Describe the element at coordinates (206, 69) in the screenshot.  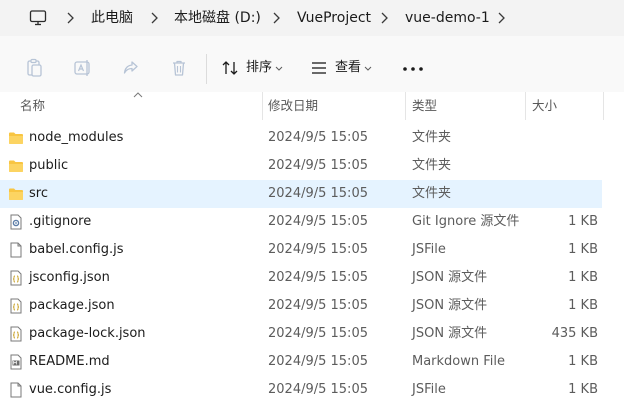
I see `toolbar-divider` at that location.